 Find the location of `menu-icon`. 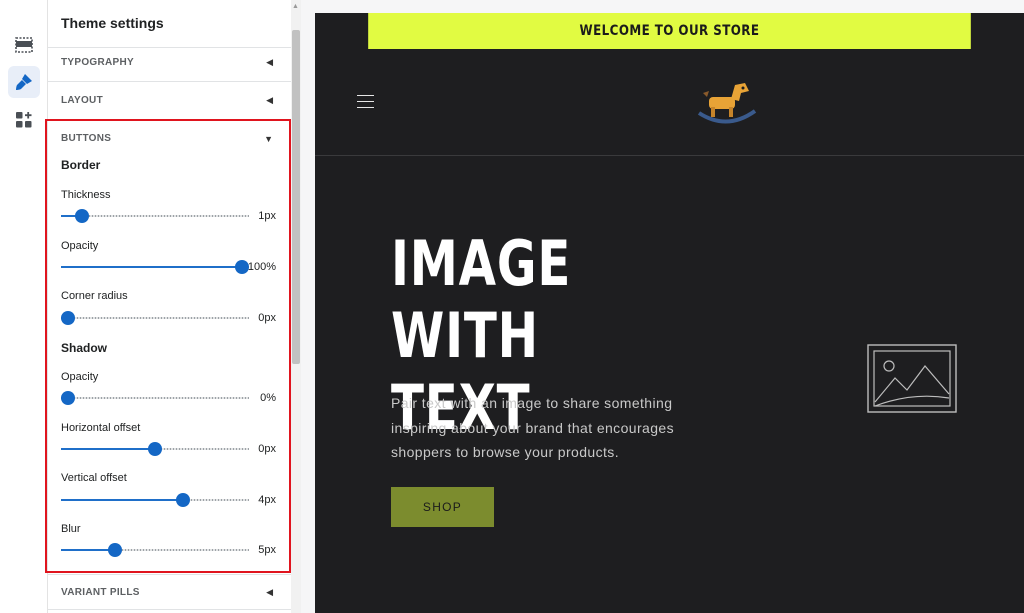

menu-icon is located at coordinates (365, 104).